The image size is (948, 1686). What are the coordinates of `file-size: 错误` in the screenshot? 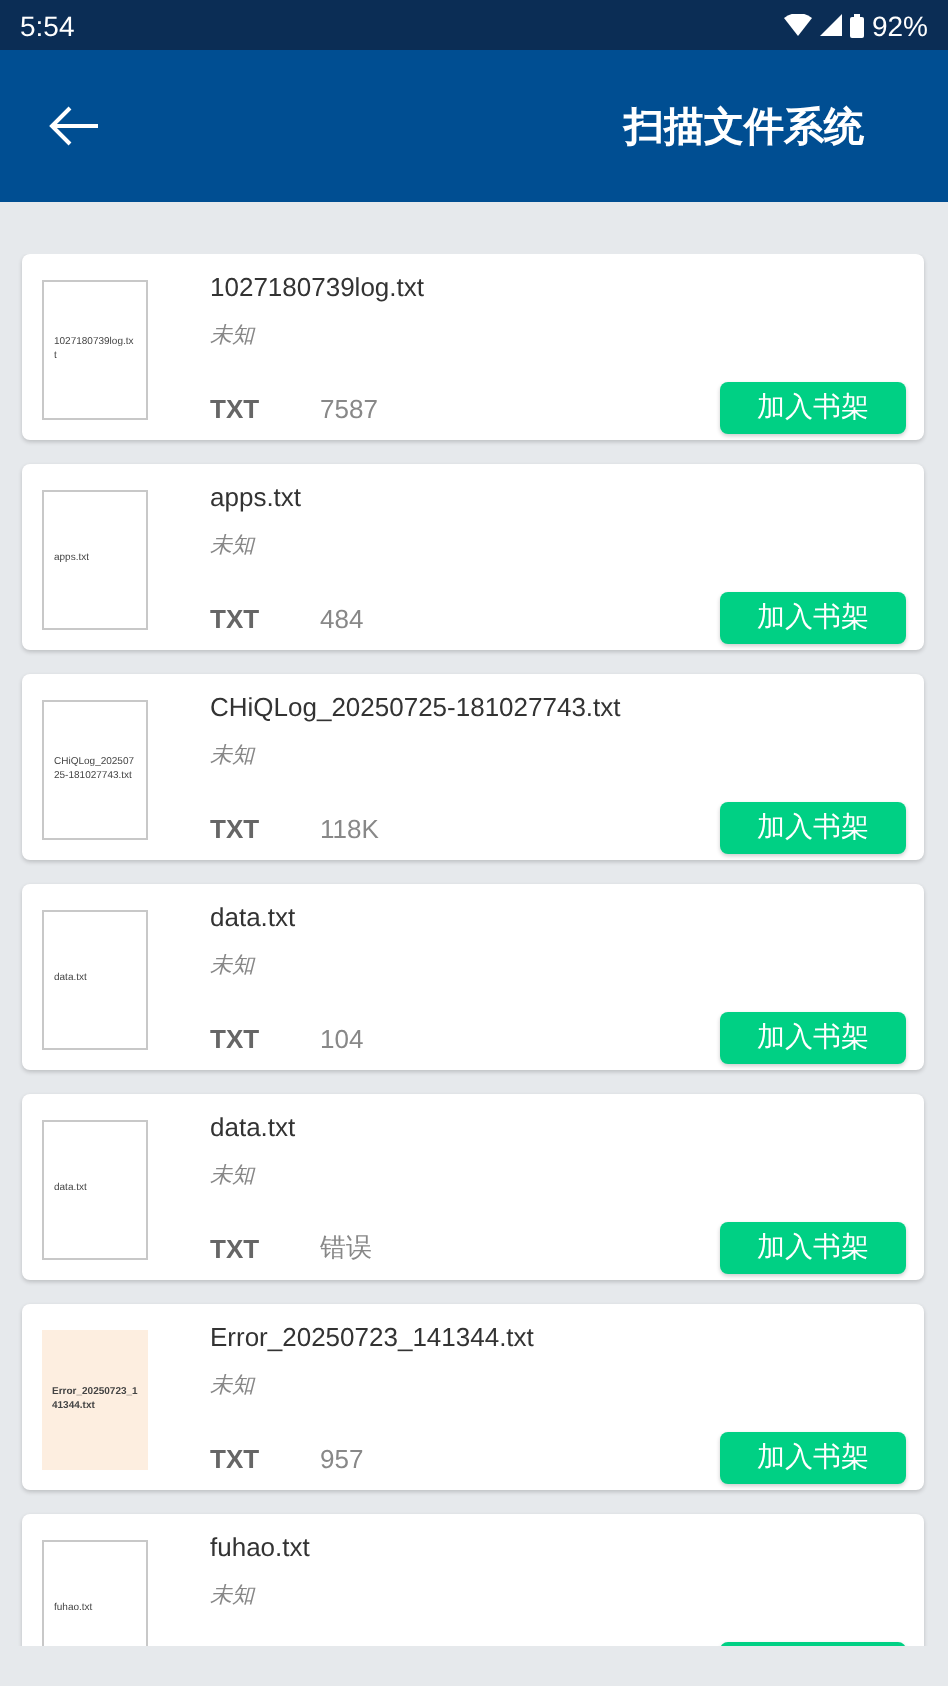 It's located at (347, 1248).